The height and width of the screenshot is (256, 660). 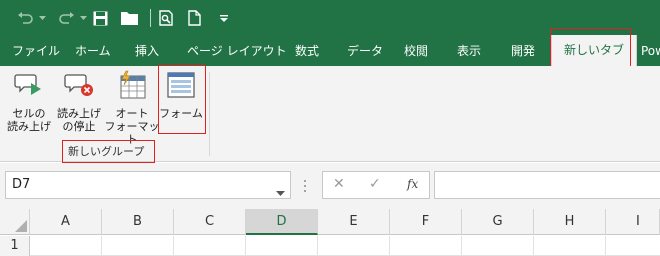 What do you see at coordinates (79, 86) in the screenshot?
I see `stop-speaking-icon` at bounding box center [79, 86].